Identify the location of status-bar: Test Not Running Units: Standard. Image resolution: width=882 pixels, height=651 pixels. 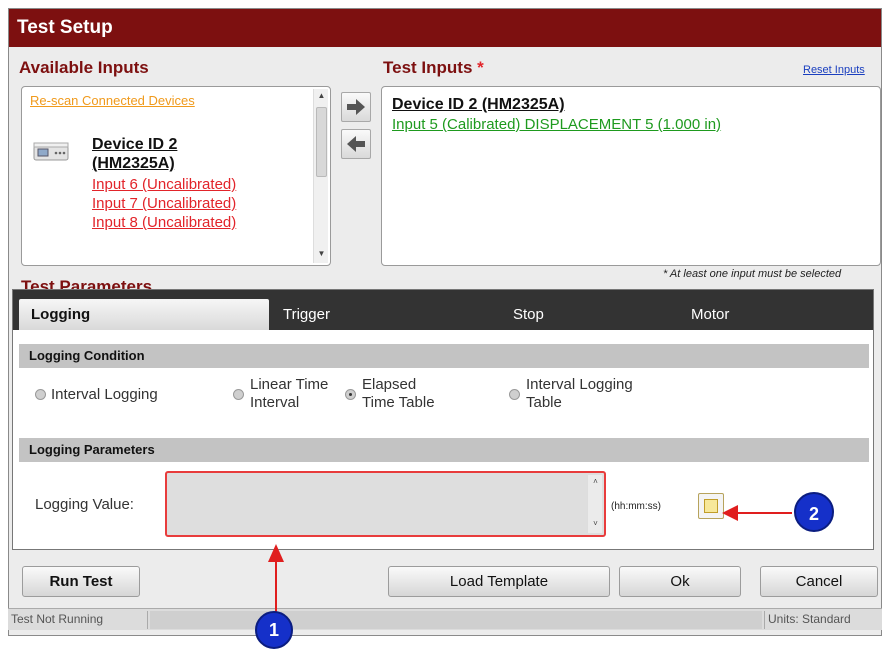
(445, 619).